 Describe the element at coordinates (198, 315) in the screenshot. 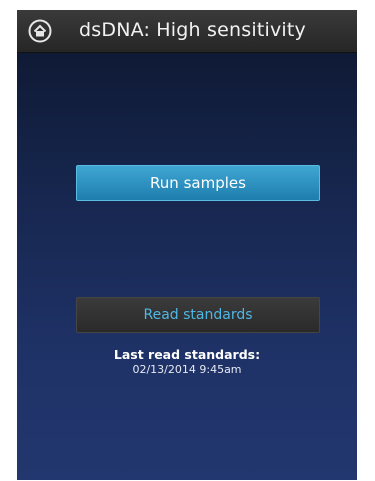

I see `read-standards-button: Read standards` at that location.